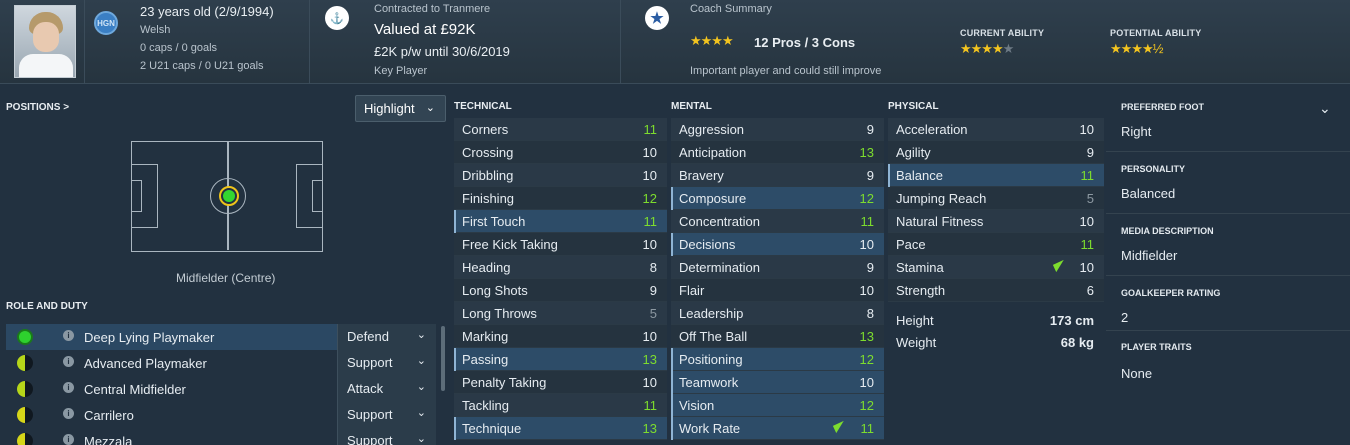 The image size is (1350, 445). Describe the element at coordinates (386, 389) in the screenshot. I see `duty-dropdown: Attack ⌄` at that location.